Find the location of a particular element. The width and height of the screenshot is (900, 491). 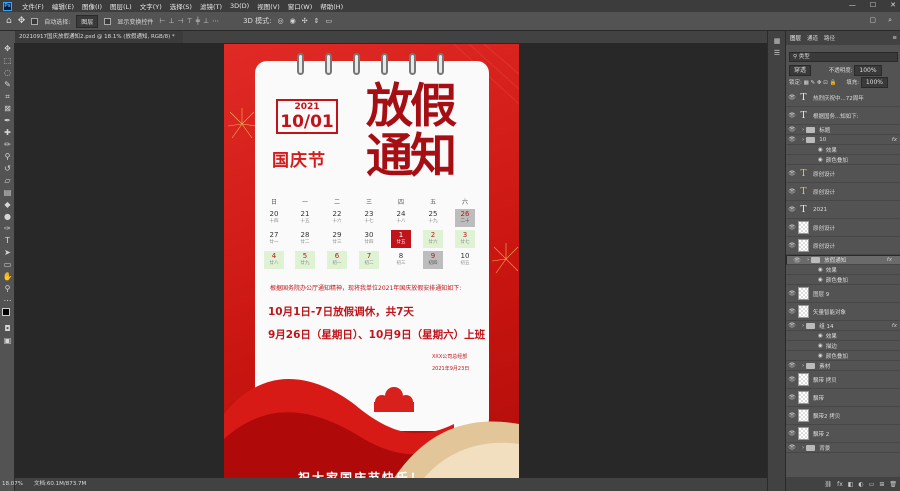

quick-select-tool-icon: ✎ is located at coordinates (7, 85).